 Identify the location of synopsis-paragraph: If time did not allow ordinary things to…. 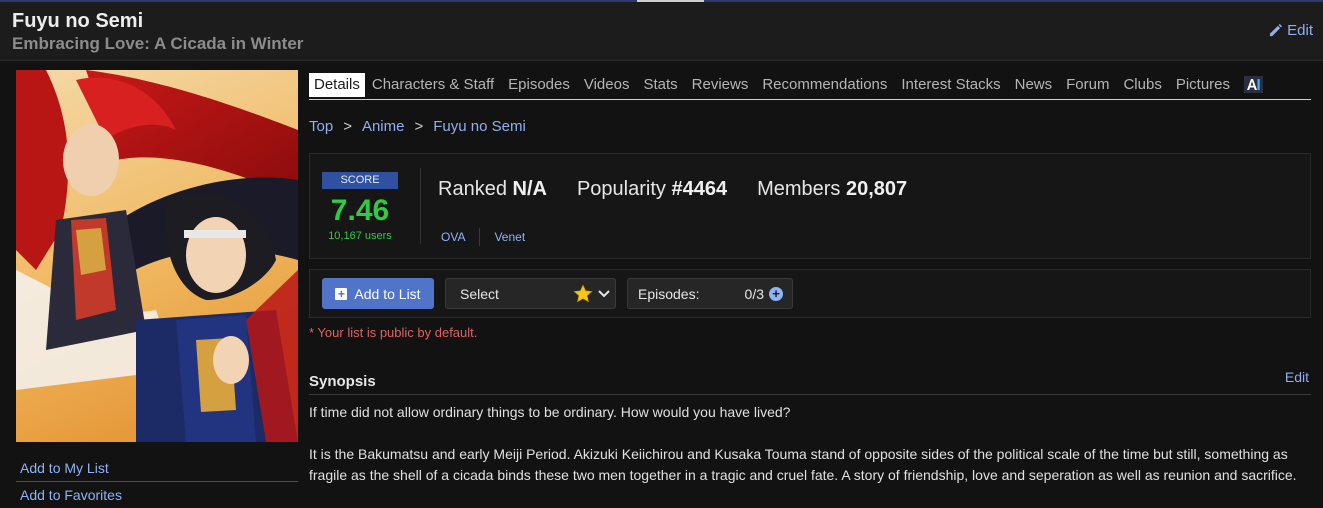
(550, 412).